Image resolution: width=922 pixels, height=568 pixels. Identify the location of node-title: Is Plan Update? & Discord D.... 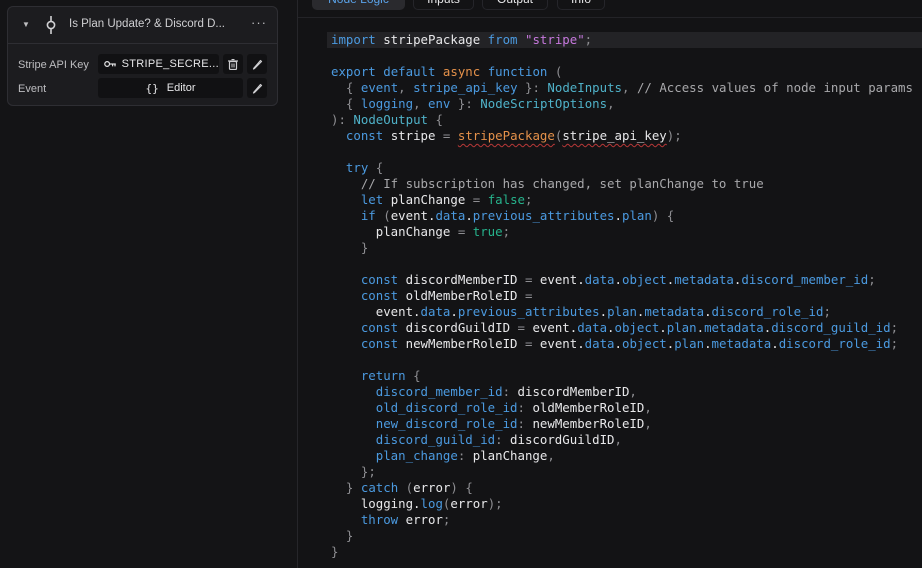
(147, 24).